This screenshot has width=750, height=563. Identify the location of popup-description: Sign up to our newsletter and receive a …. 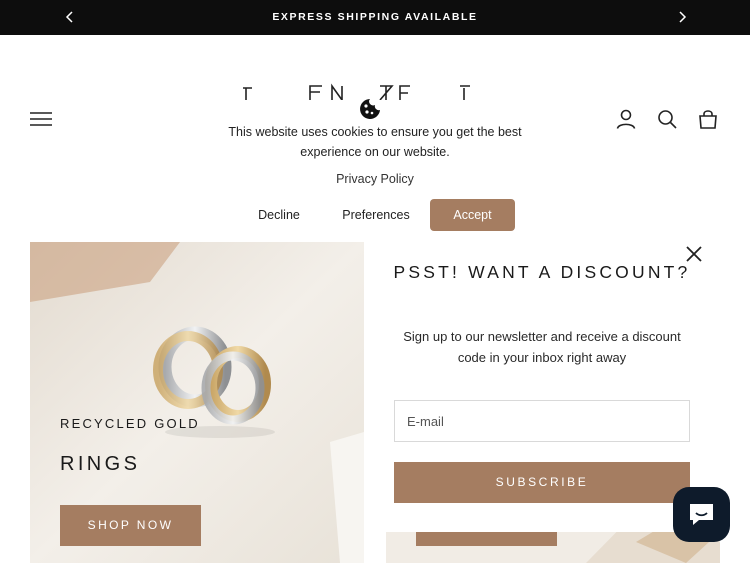
(542, 347).